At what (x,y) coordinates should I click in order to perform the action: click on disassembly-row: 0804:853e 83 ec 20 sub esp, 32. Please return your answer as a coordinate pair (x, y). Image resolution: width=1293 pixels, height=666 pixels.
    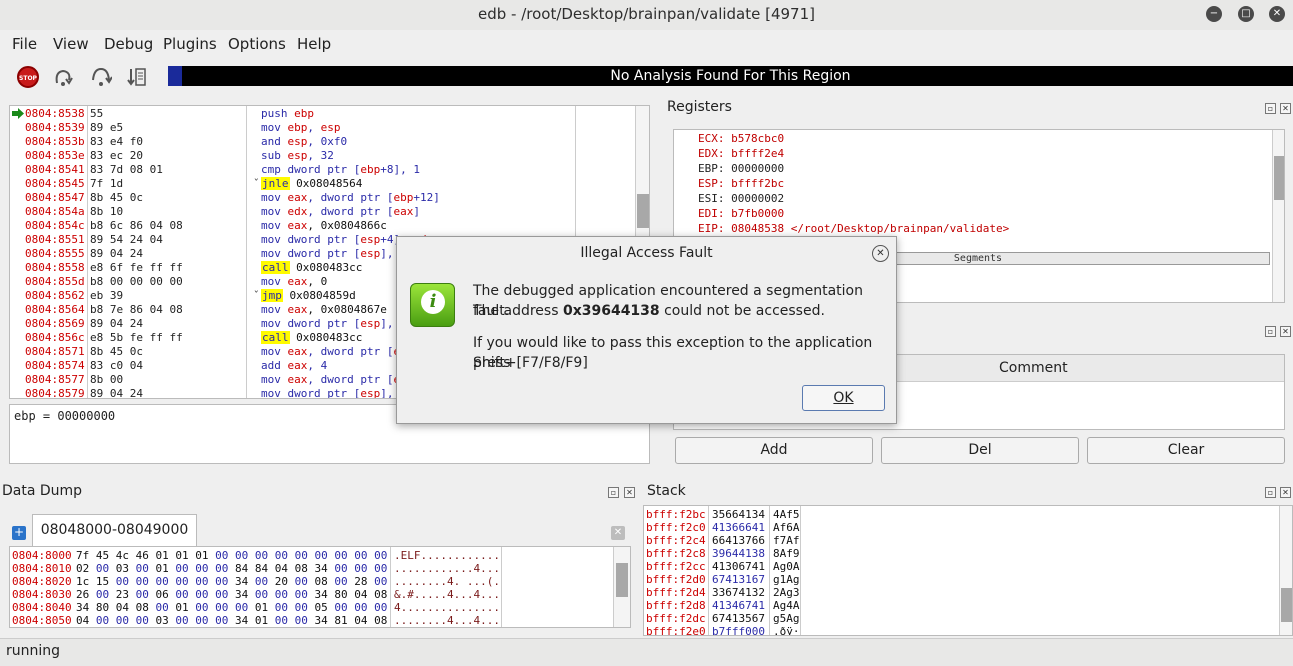
    Looking at the image, I should click on (322, 156).